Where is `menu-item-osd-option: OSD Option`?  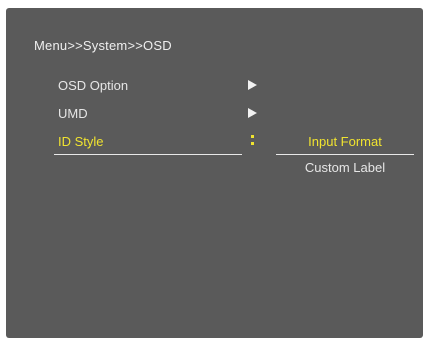 menu-item-osd-option: OSD Option is located at coordinates (153, 85).